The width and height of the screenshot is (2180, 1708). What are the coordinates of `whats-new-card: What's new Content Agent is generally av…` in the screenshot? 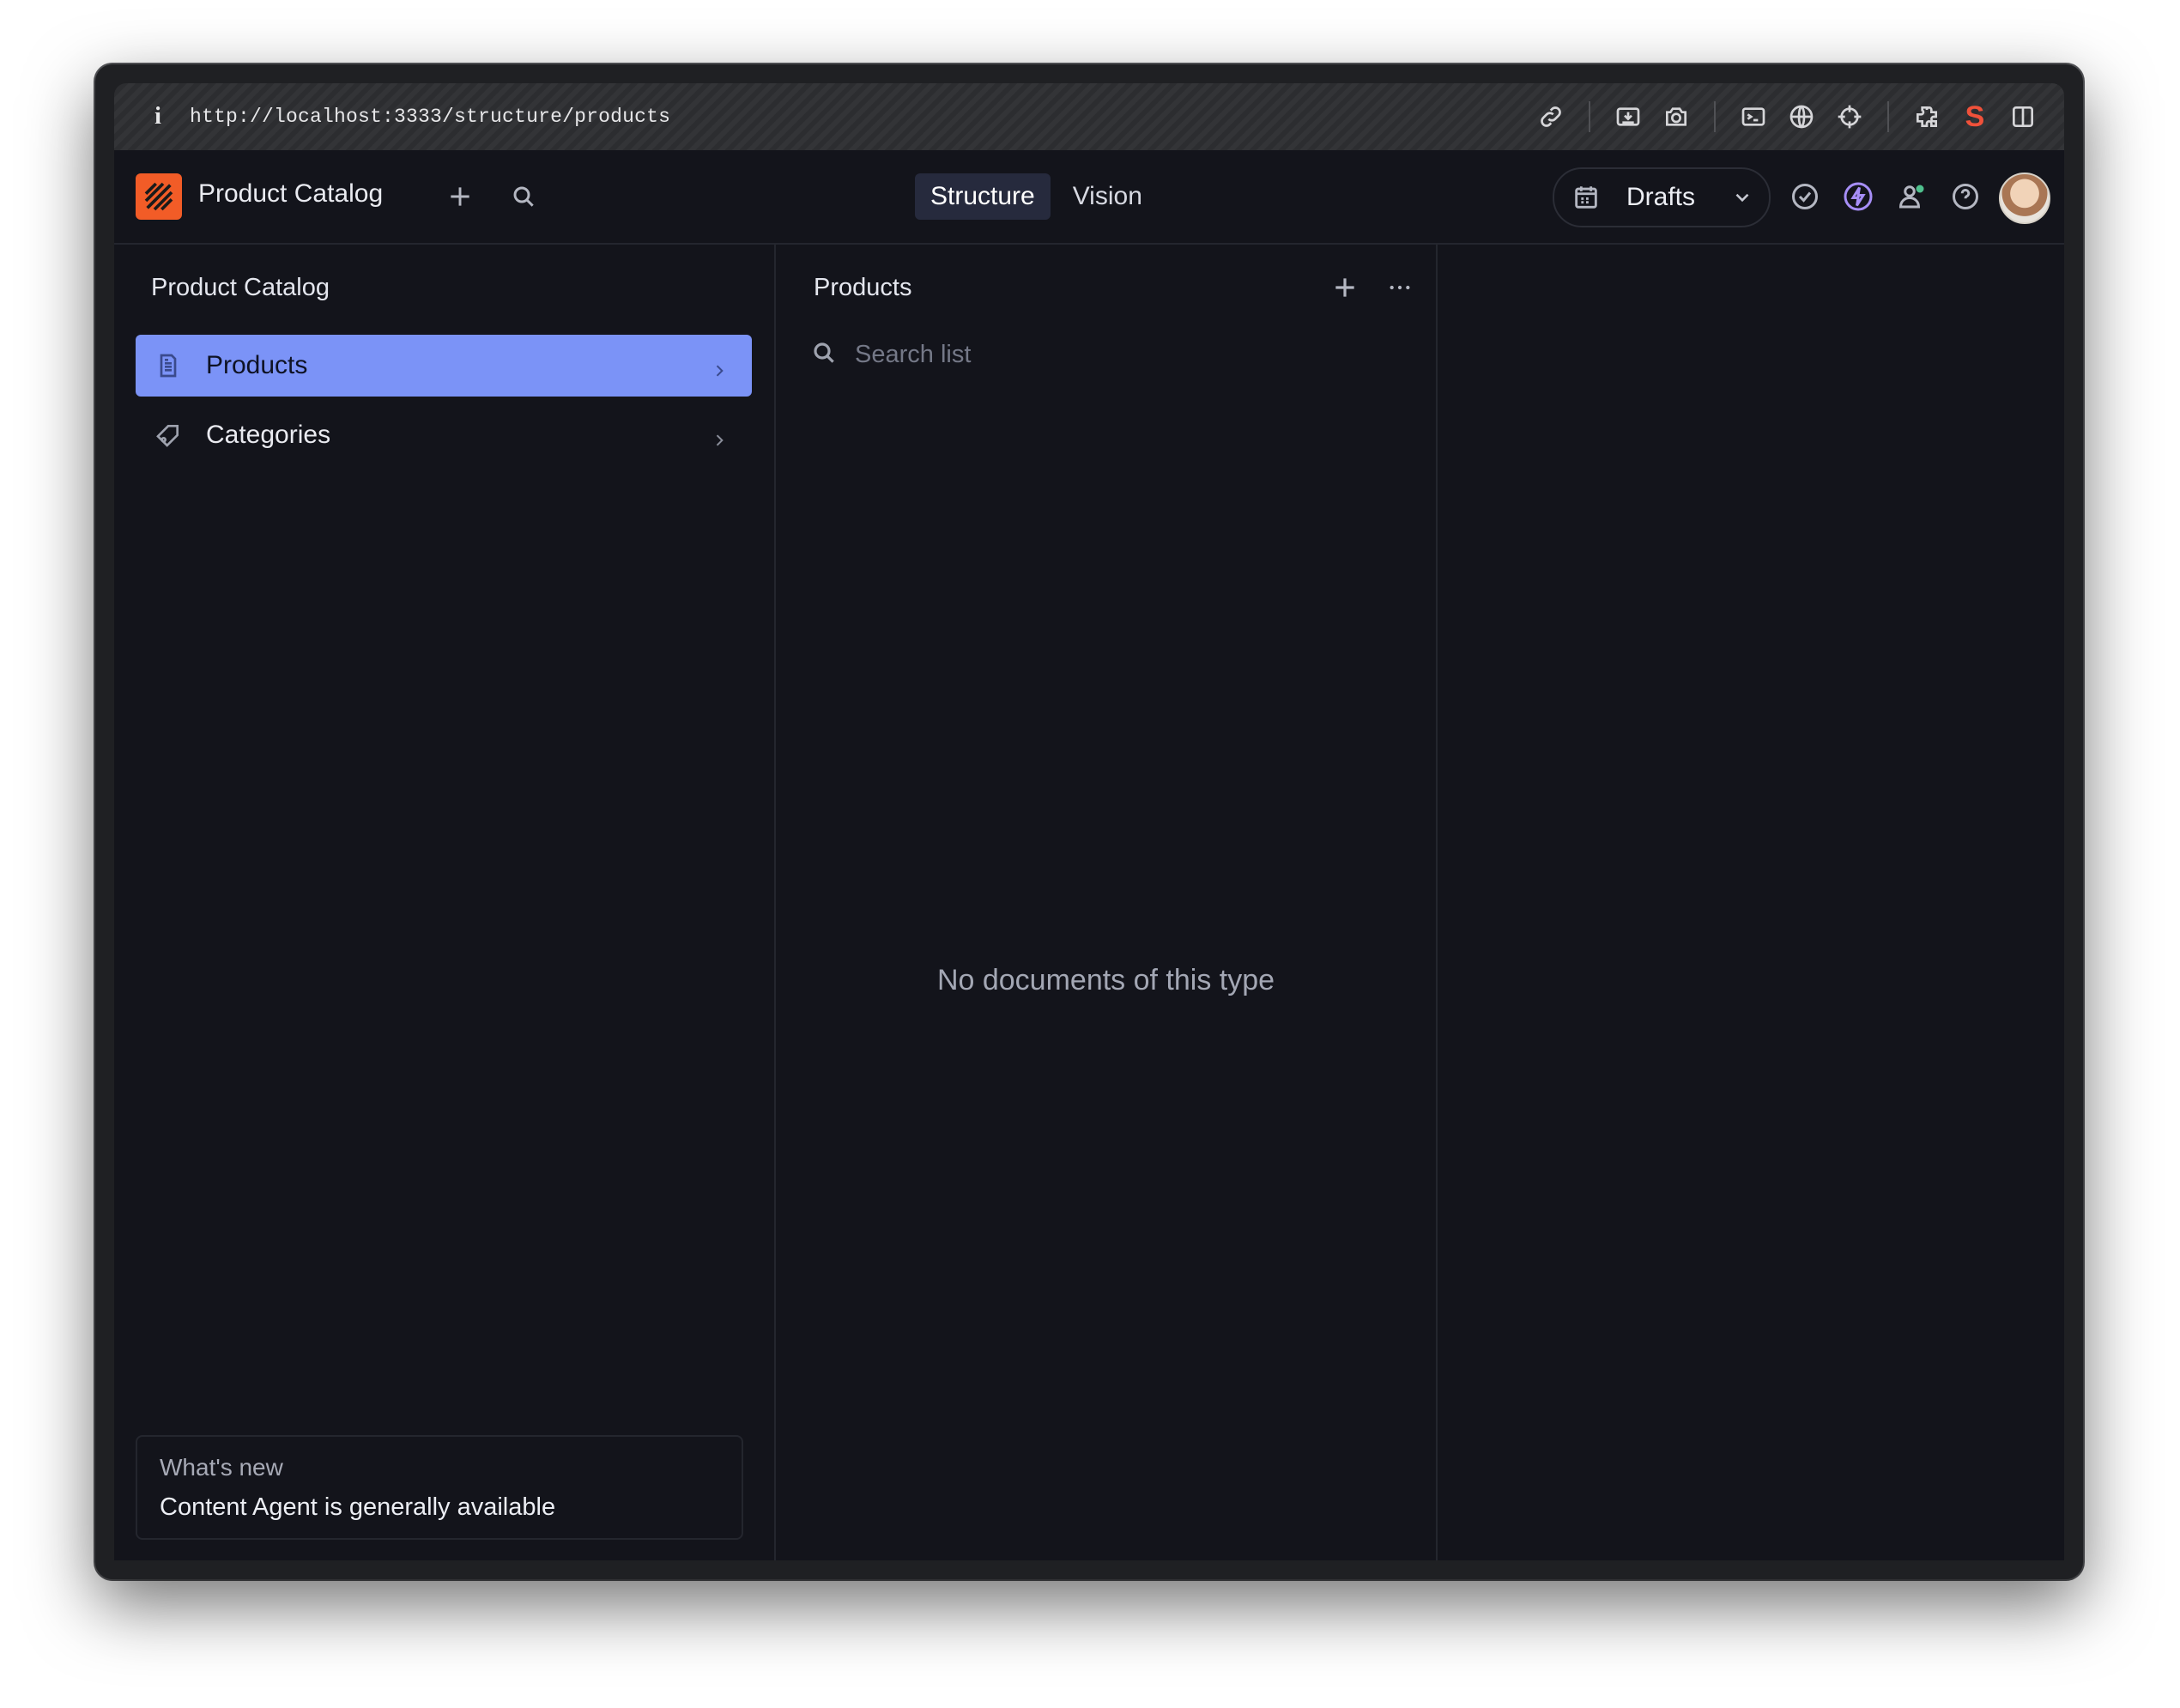 It's located at (439, 1487).